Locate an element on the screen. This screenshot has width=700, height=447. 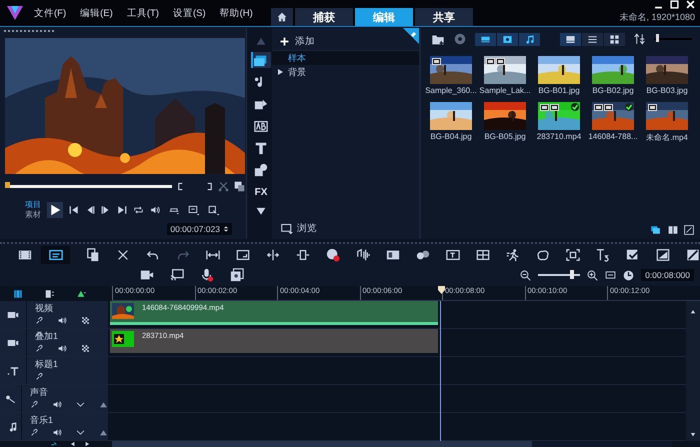
next-frame-icon is located at coordinates (106, 210).